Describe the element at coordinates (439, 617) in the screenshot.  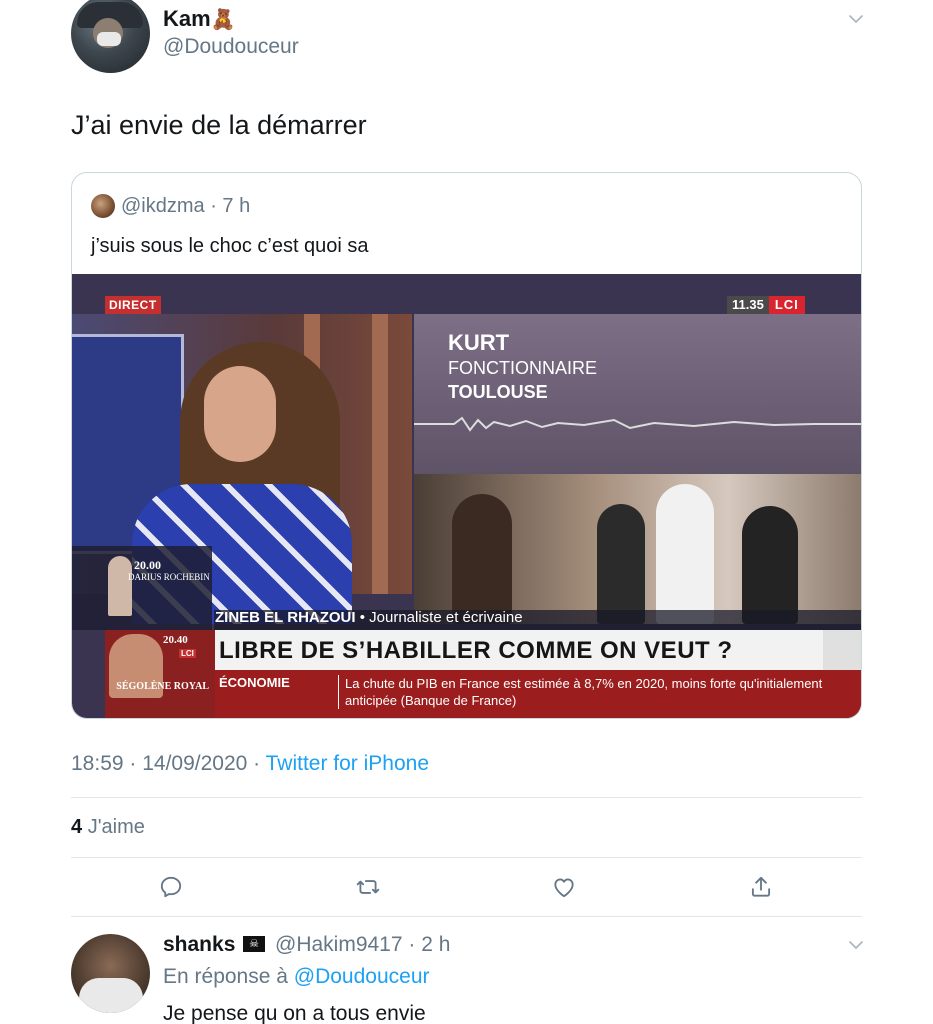
I see `speaker-role: • Journaliste et écrivaine` at that location.